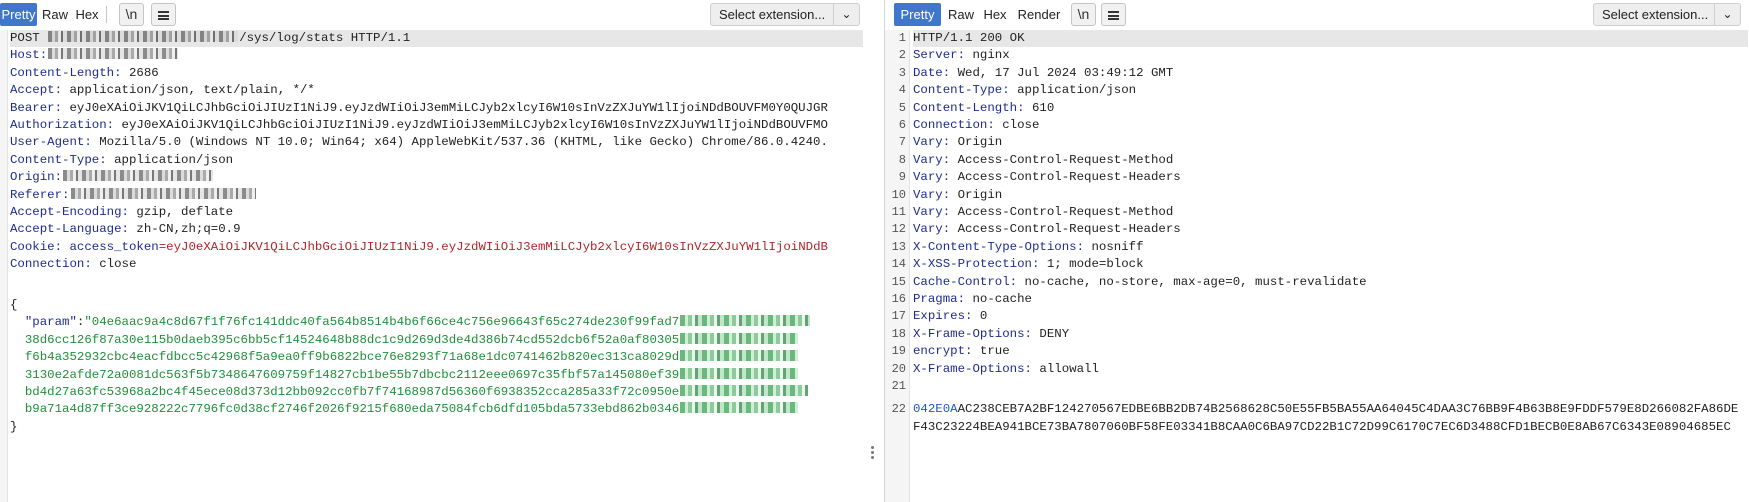 This screenshot has width=1749, height=502. I want to click on response-line: X-Frame-Options: allowall, so click(1330, 369).